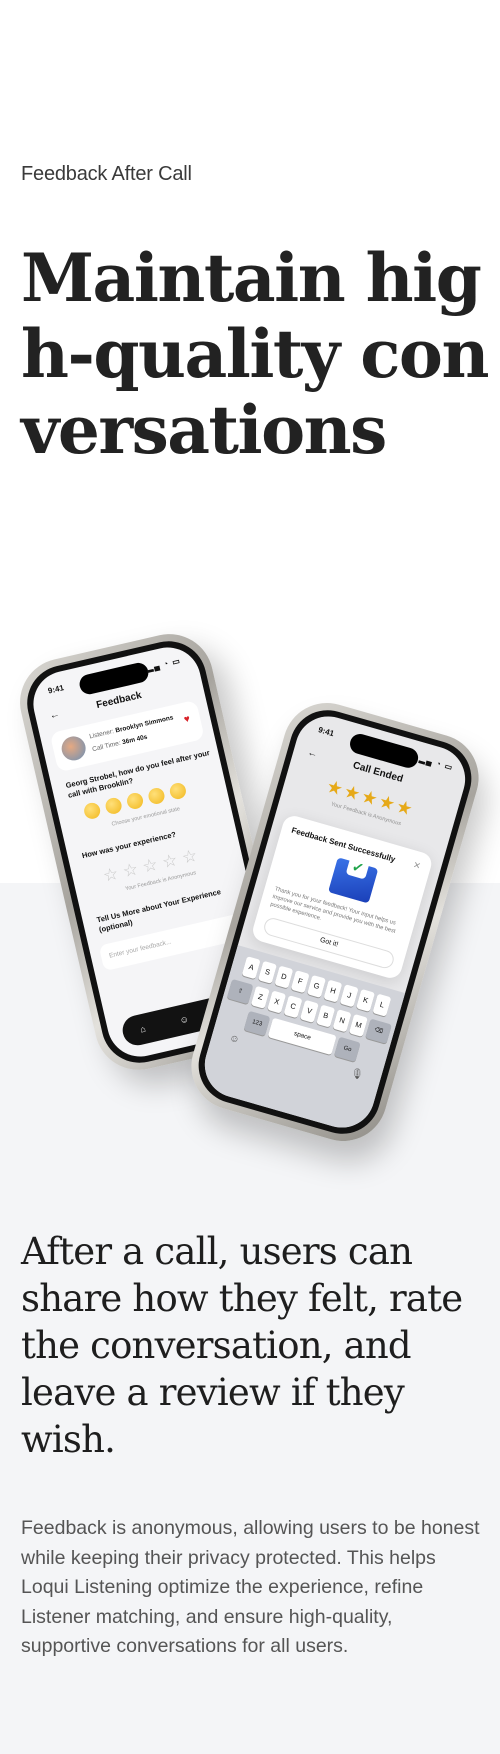 Image resolution: width=500 pixels, height=1754 pixels. I want to click on key-g: G, so click(317, 986).